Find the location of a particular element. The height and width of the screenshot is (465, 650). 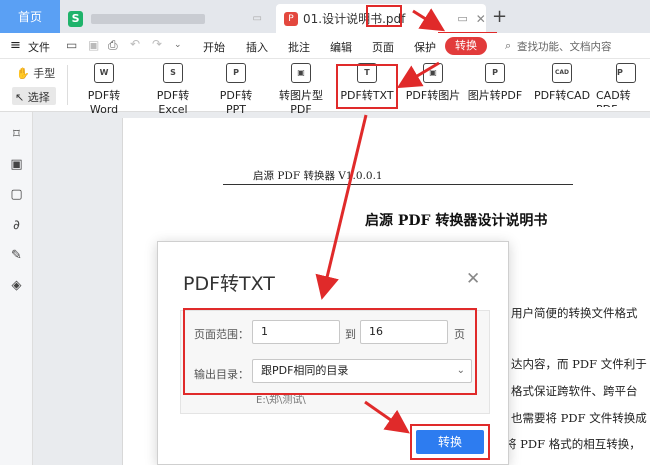

arrow-to-convert-button is located at coordinates (387, 417).